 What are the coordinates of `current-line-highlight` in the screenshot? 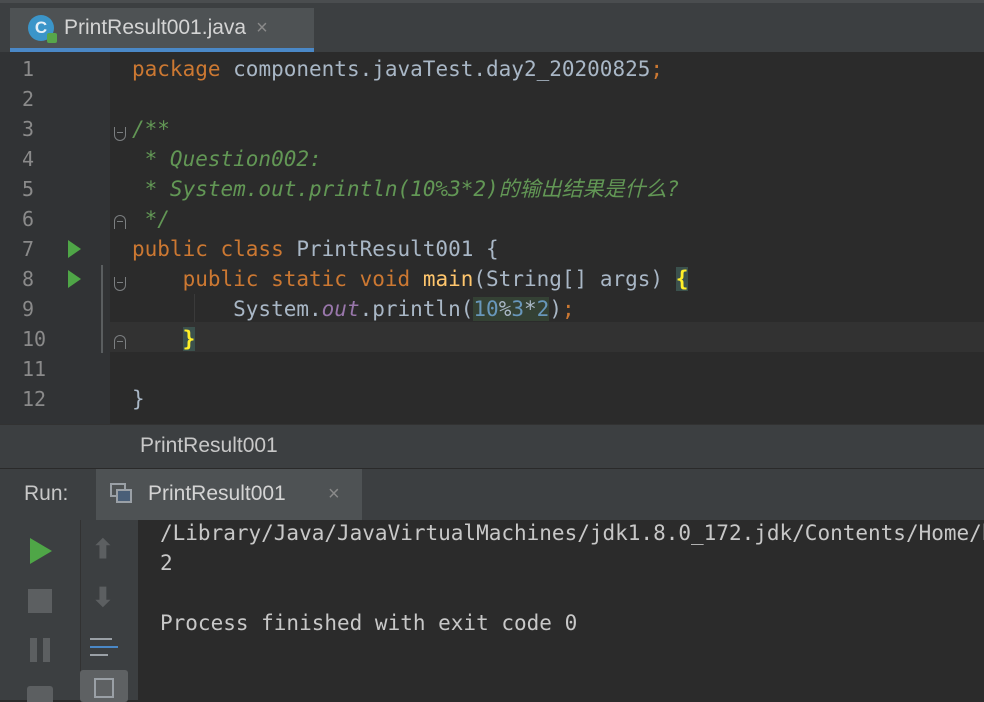 It's located at (547, 337).